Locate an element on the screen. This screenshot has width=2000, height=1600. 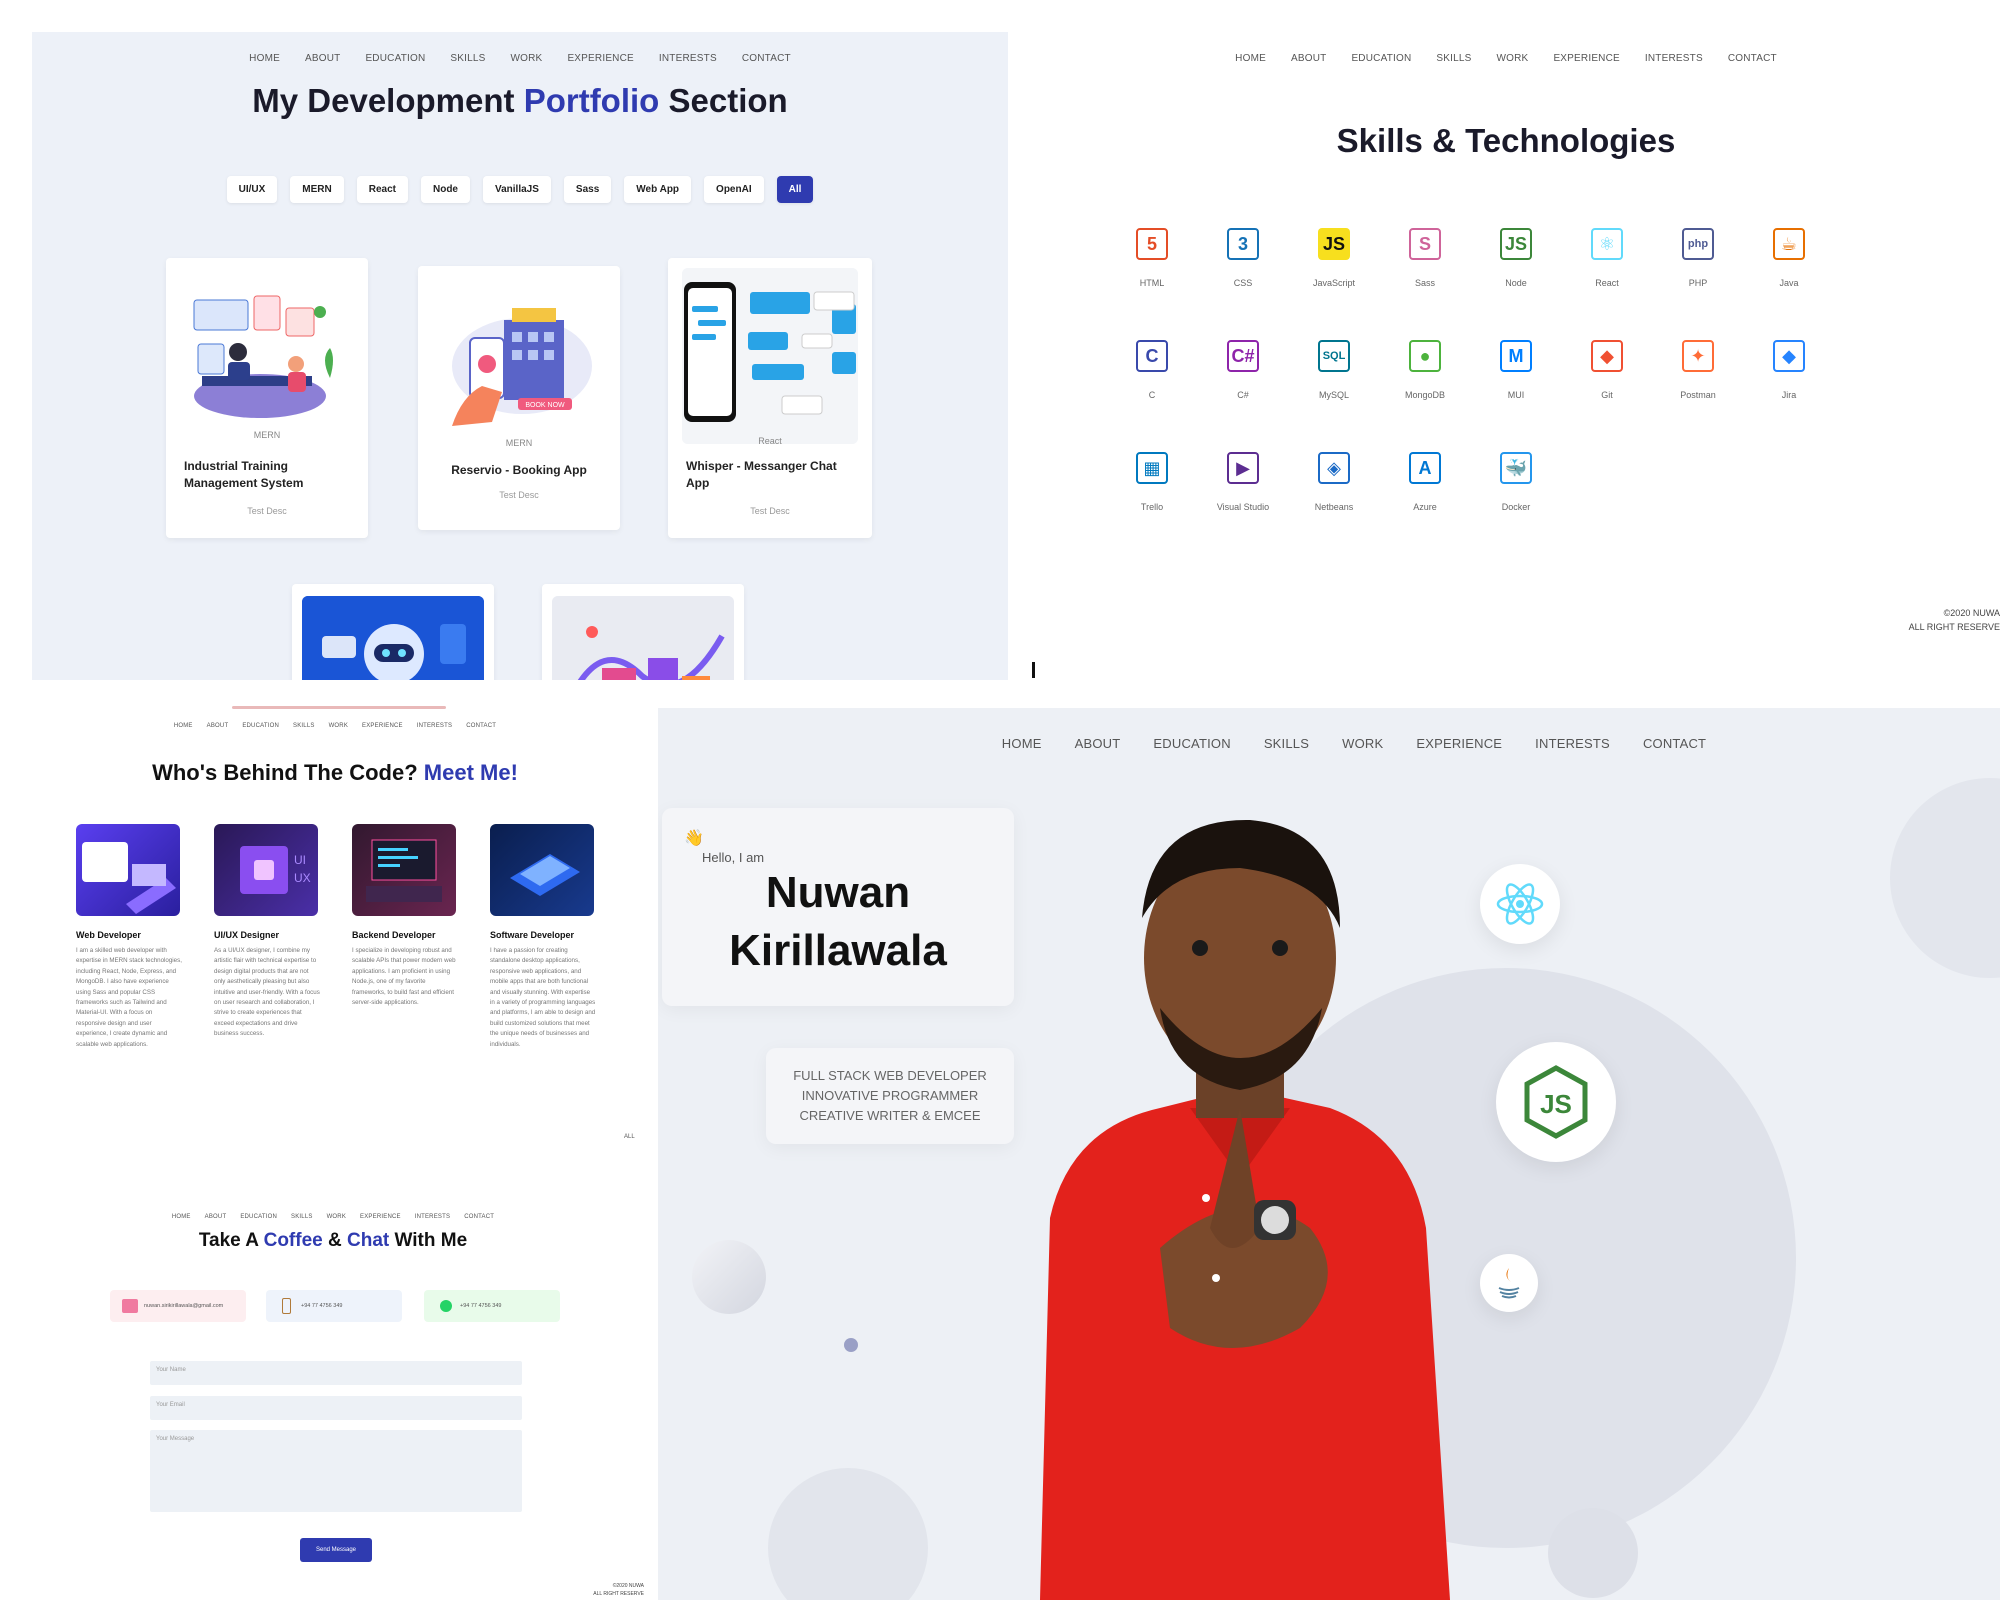
skill-label: Azure is located at coordinates (1425, 507).